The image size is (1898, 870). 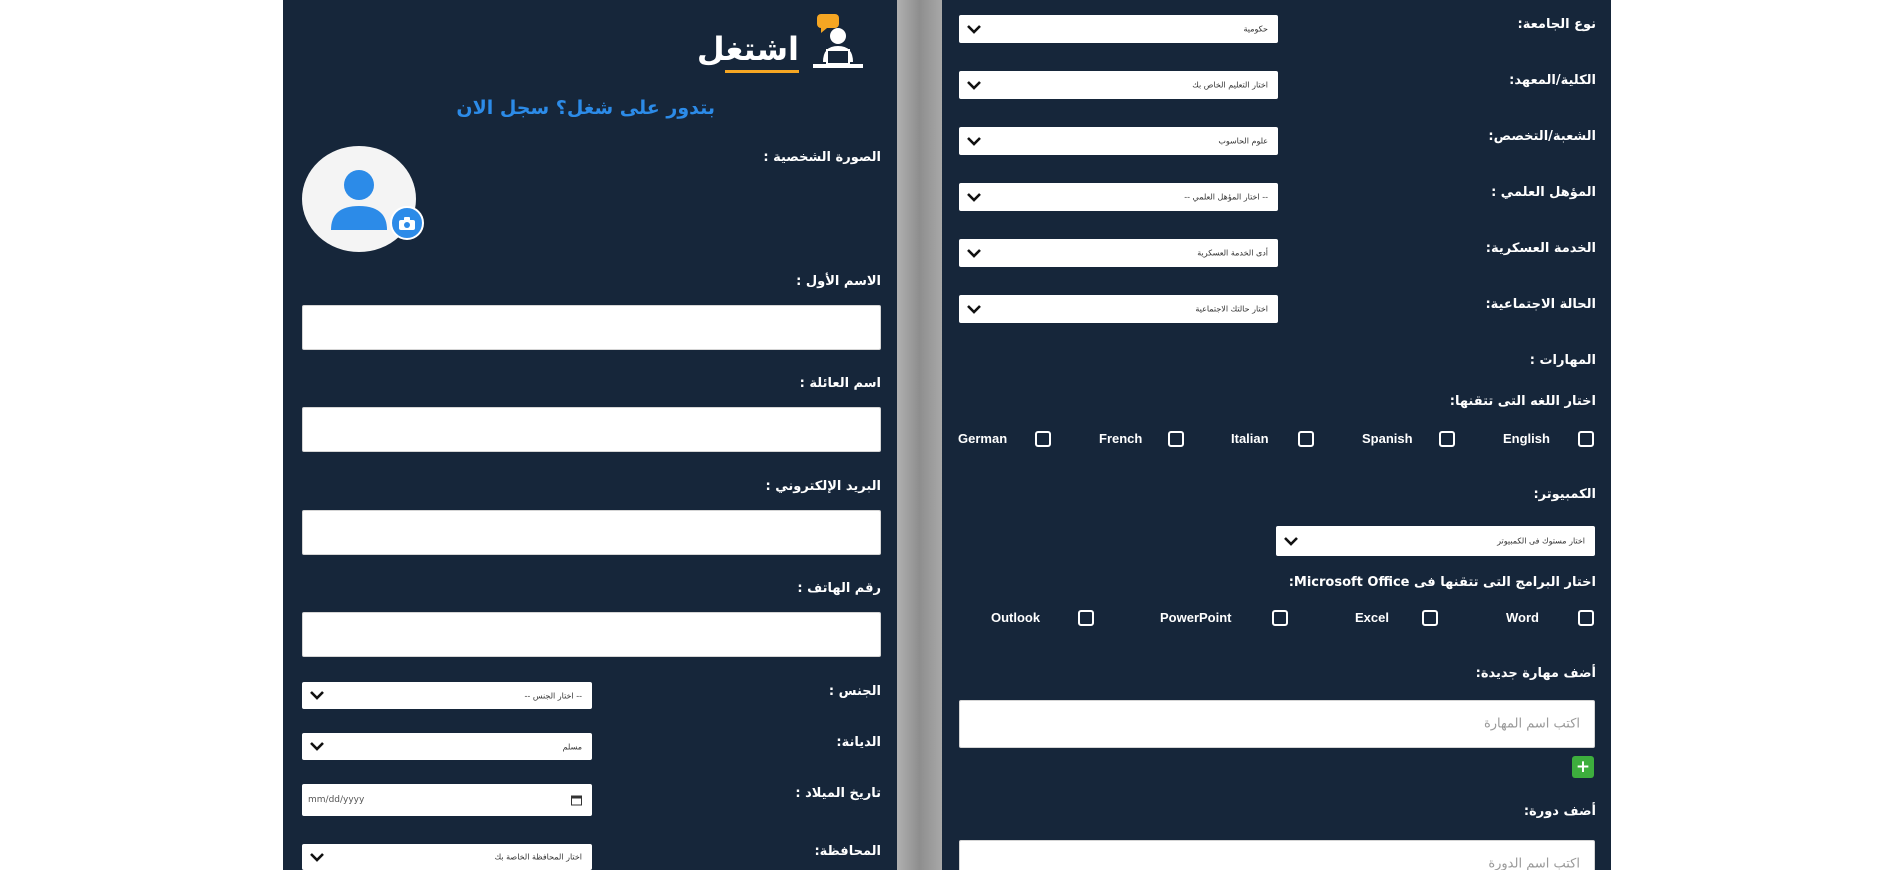 I want to click on gender-label: الجنس :, so click(x=854, y=691).